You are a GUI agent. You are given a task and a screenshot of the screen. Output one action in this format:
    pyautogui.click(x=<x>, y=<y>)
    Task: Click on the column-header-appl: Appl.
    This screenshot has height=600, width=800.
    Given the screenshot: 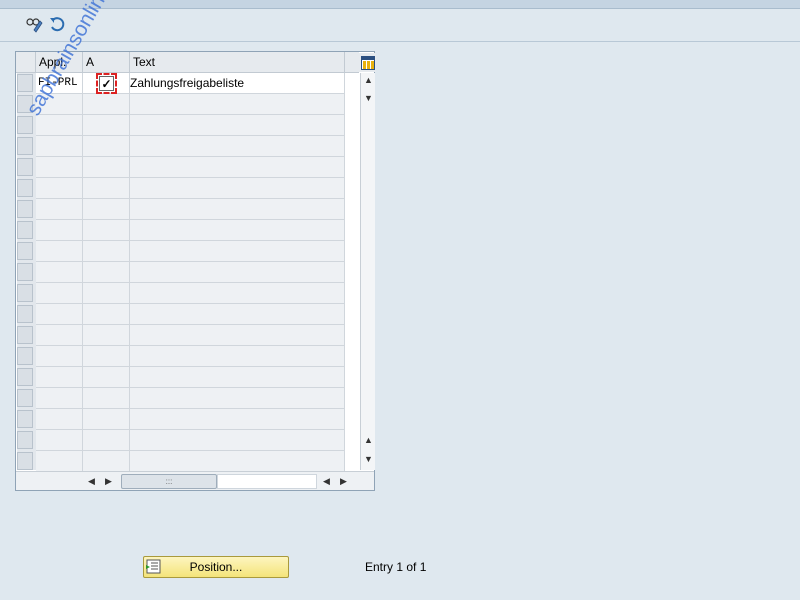 What is the action you would take?
    pyautogui.click(x=59, y=62)
    